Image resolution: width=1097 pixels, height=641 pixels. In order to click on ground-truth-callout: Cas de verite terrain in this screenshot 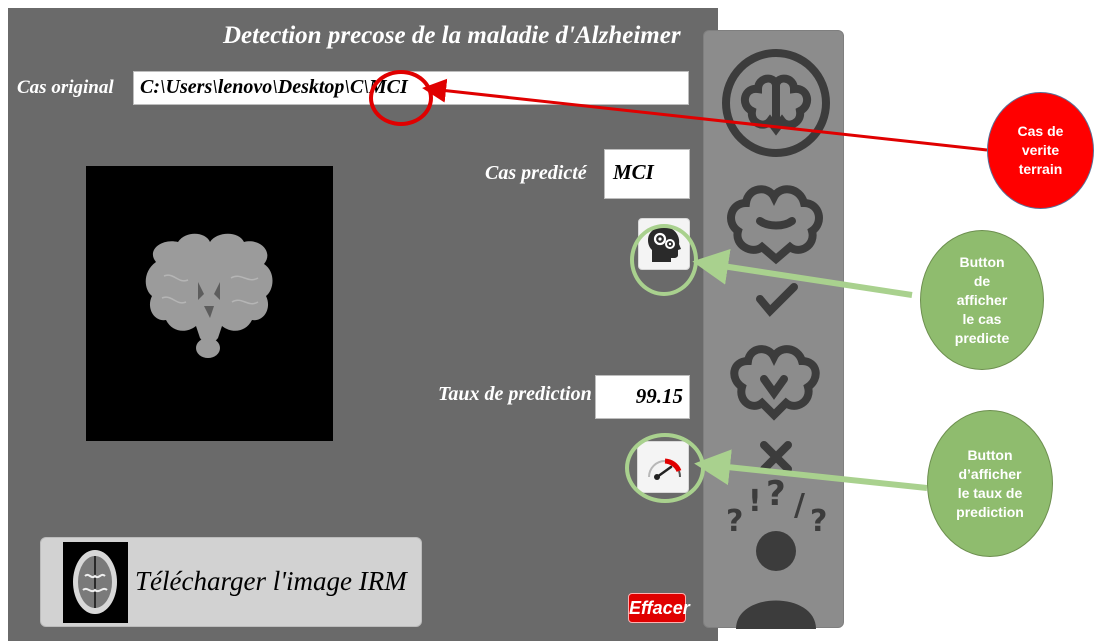, I will do `click(1040, 150)`.